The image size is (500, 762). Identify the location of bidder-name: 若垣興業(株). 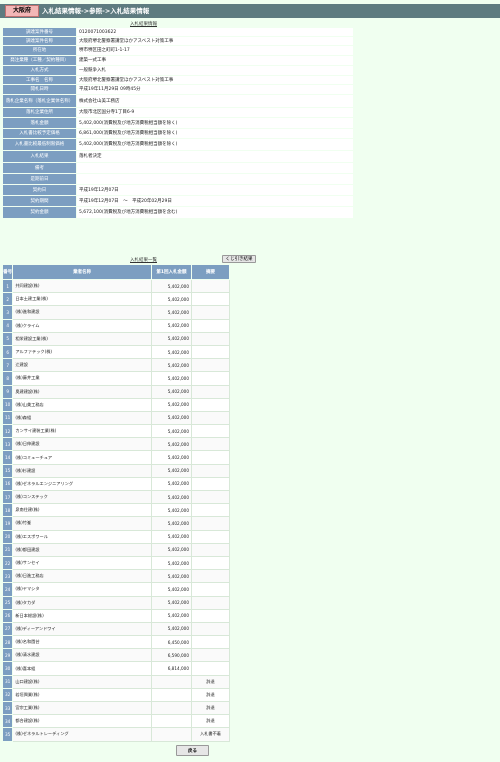
(82, 695).